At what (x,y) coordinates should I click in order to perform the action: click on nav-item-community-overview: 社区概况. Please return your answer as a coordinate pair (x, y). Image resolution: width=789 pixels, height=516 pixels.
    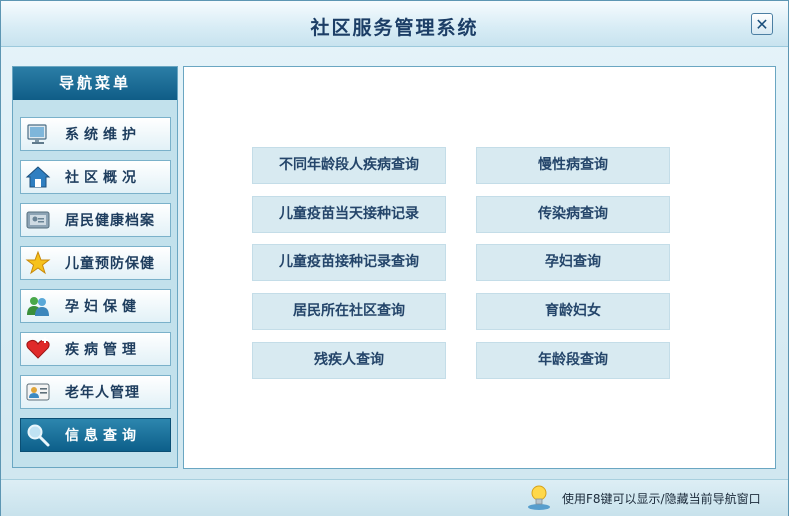
    Looking at the image, I should click on (95, 177).